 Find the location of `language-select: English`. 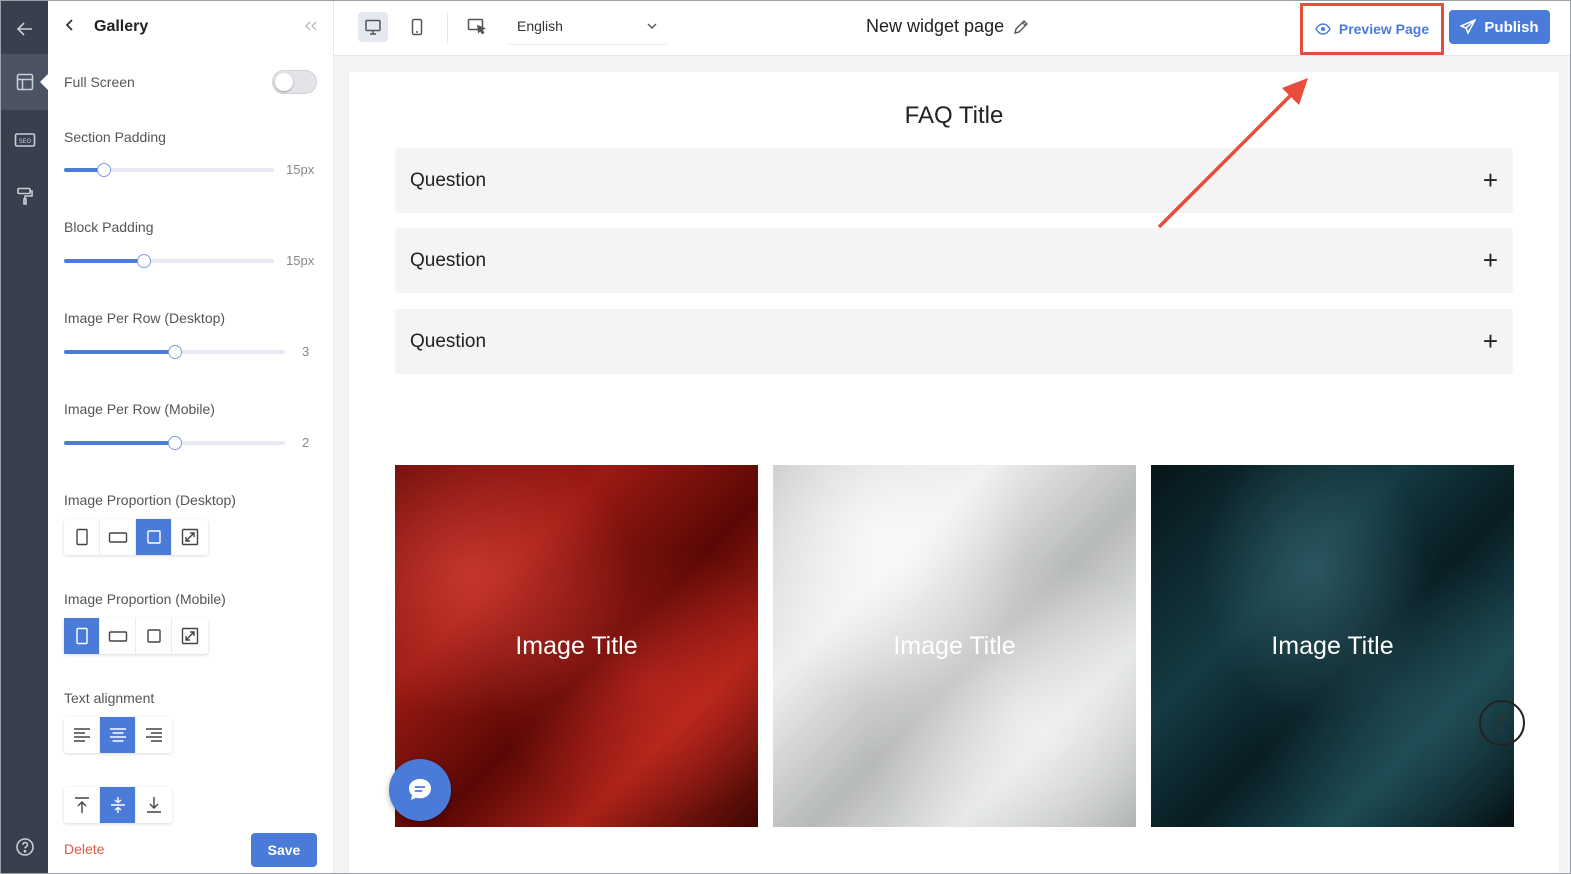

language-select: English is located at coordinates (587, 26).